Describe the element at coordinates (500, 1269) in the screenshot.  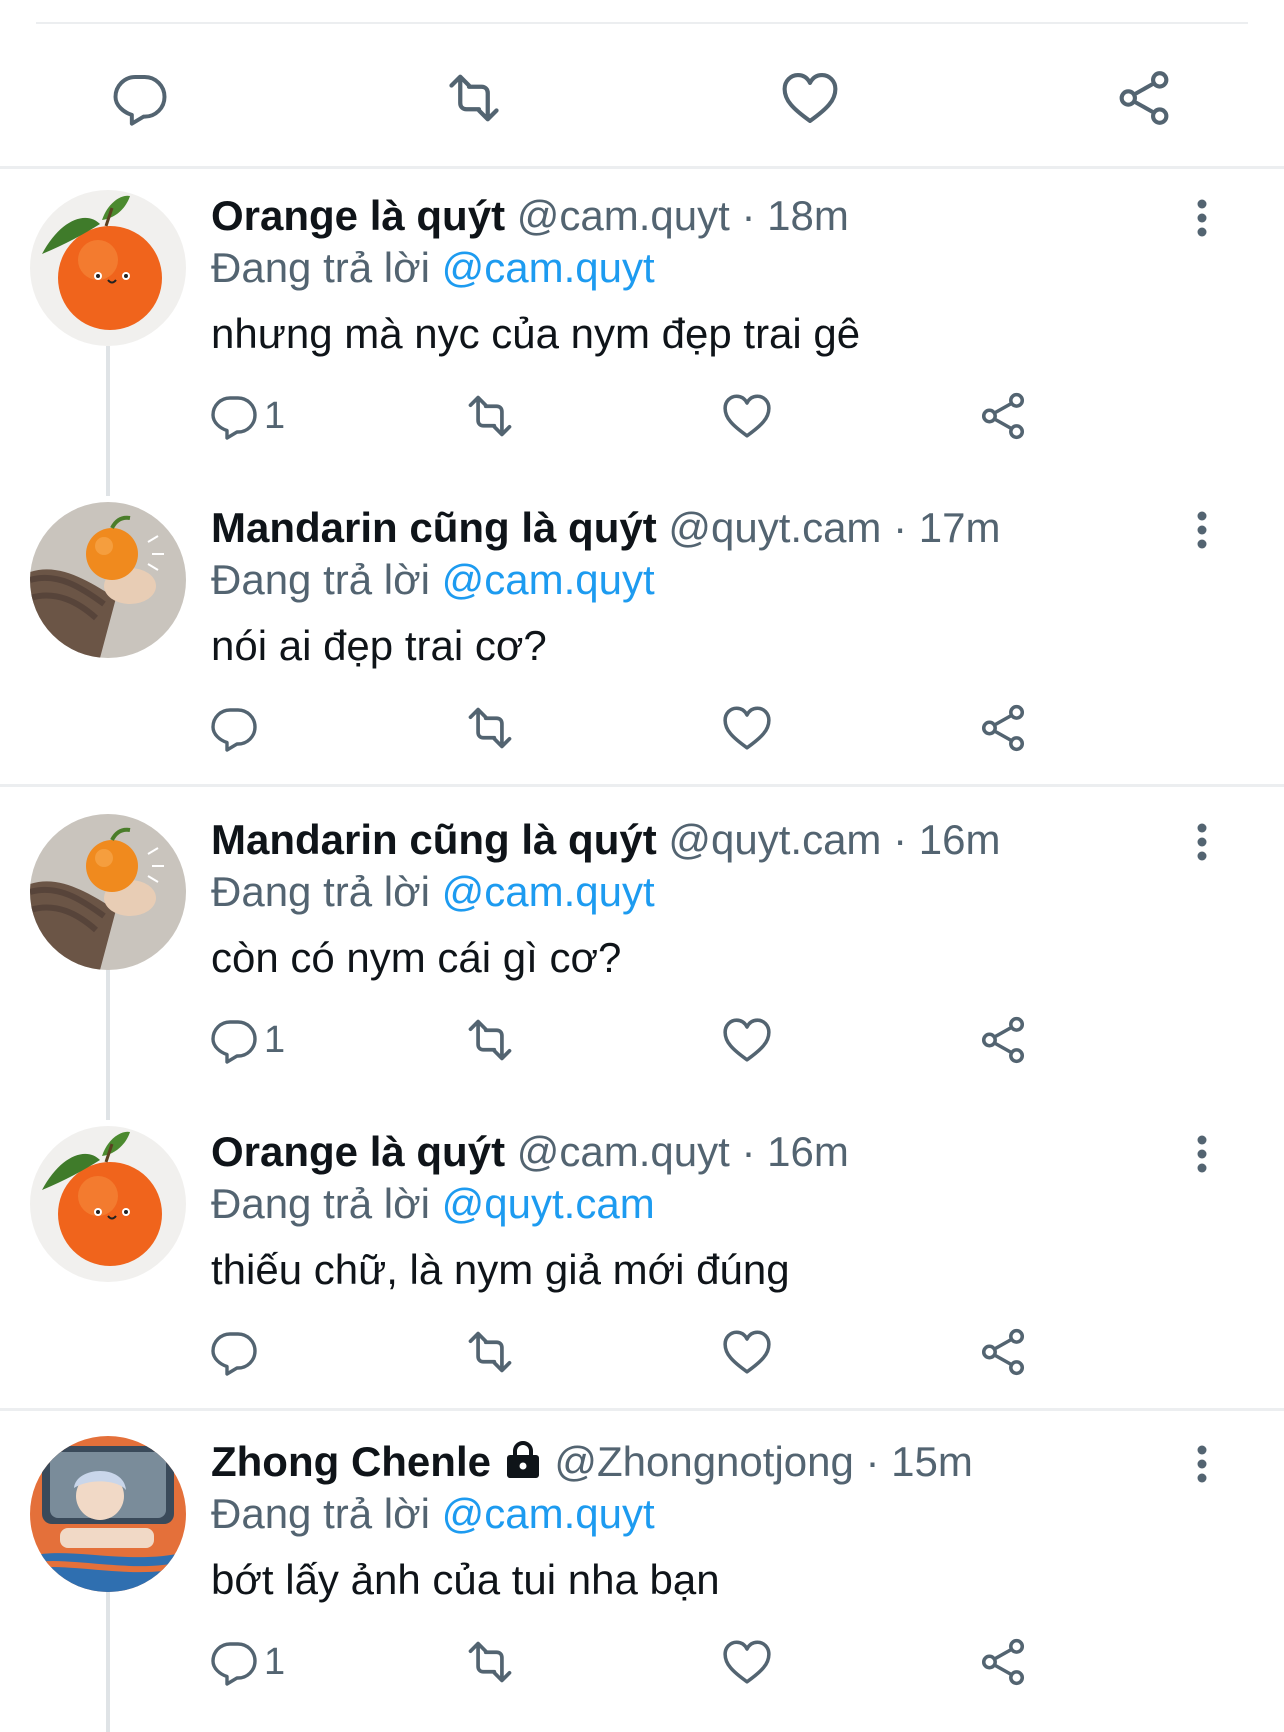
I see `tweet-text: thiếu chữ, là nym giả mới đúng` at that location.